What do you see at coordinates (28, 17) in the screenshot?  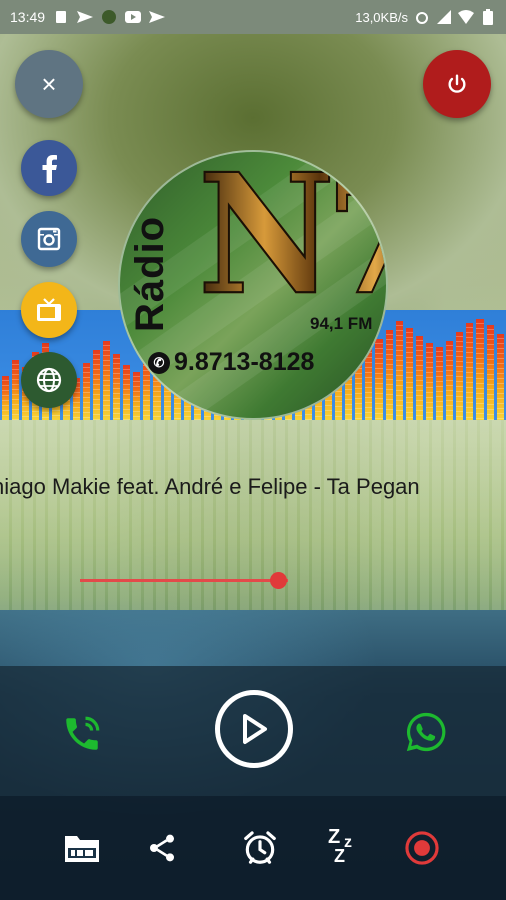 I see `clock: 13:49` at bounding box center [28, 17].